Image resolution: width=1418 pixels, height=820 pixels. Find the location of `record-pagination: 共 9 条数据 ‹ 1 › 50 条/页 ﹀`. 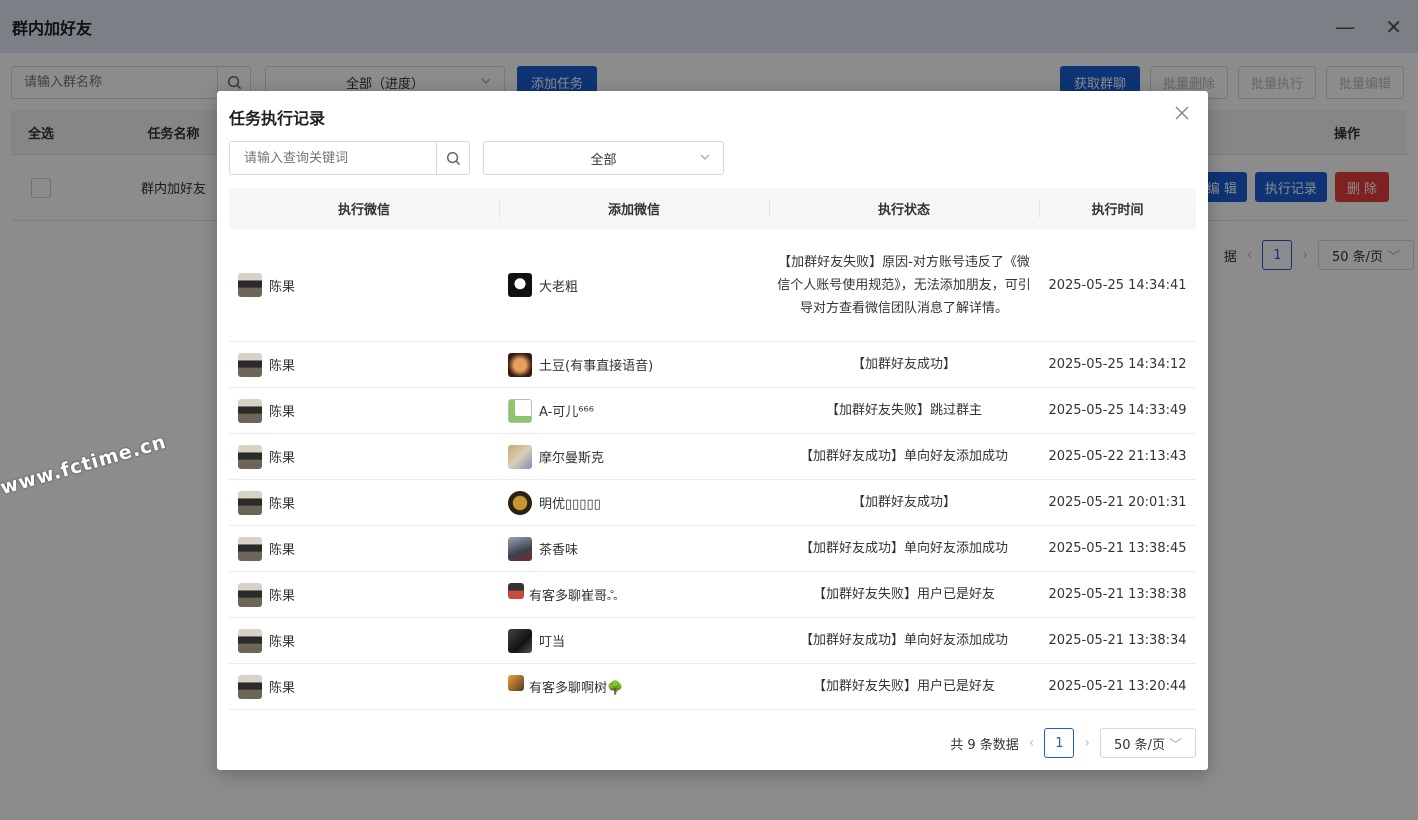

record-pagination: 共 9 条数据 ‹ 1 › 50 条/页 ﹀ is located at coordinates (1073, 743).